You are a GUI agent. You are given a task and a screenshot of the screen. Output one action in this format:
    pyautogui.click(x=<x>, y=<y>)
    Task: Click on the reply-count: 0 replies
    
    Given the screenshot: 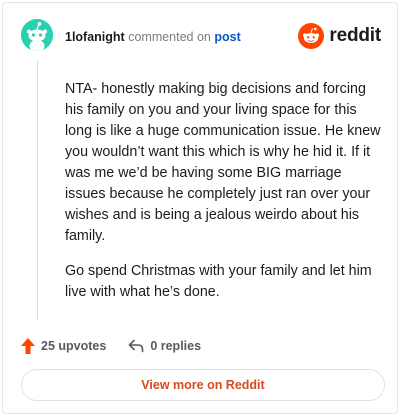 What is the action you would take?
    pyautogui.click(x=176, y=346)
    